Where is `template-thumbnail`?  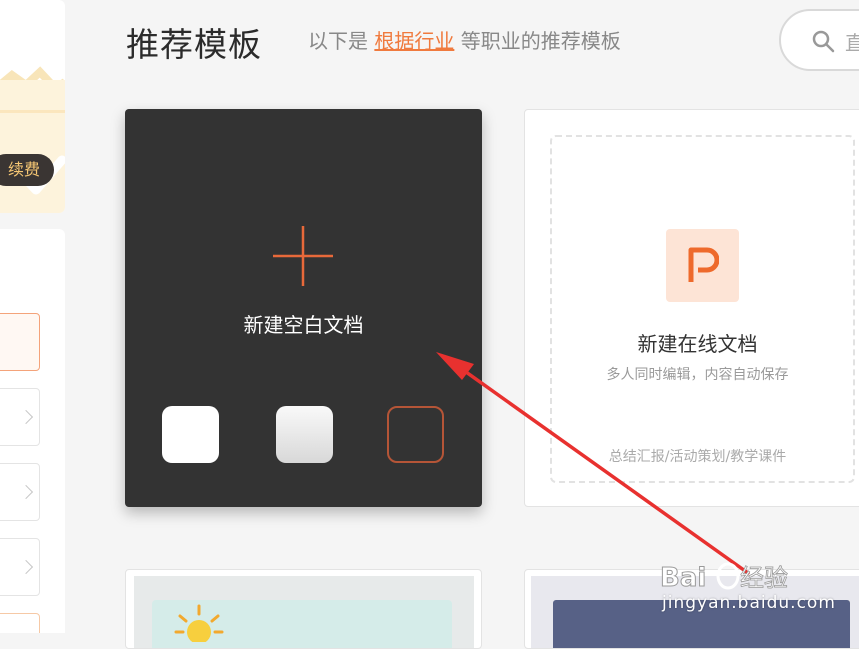
template-thumbnail is located at coordinates (304, 612).